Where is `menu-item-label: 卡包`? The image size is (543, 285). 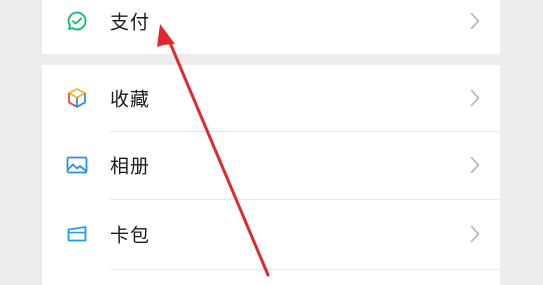 menu-item-label: 卡包 is located at coordinates (130, 235).